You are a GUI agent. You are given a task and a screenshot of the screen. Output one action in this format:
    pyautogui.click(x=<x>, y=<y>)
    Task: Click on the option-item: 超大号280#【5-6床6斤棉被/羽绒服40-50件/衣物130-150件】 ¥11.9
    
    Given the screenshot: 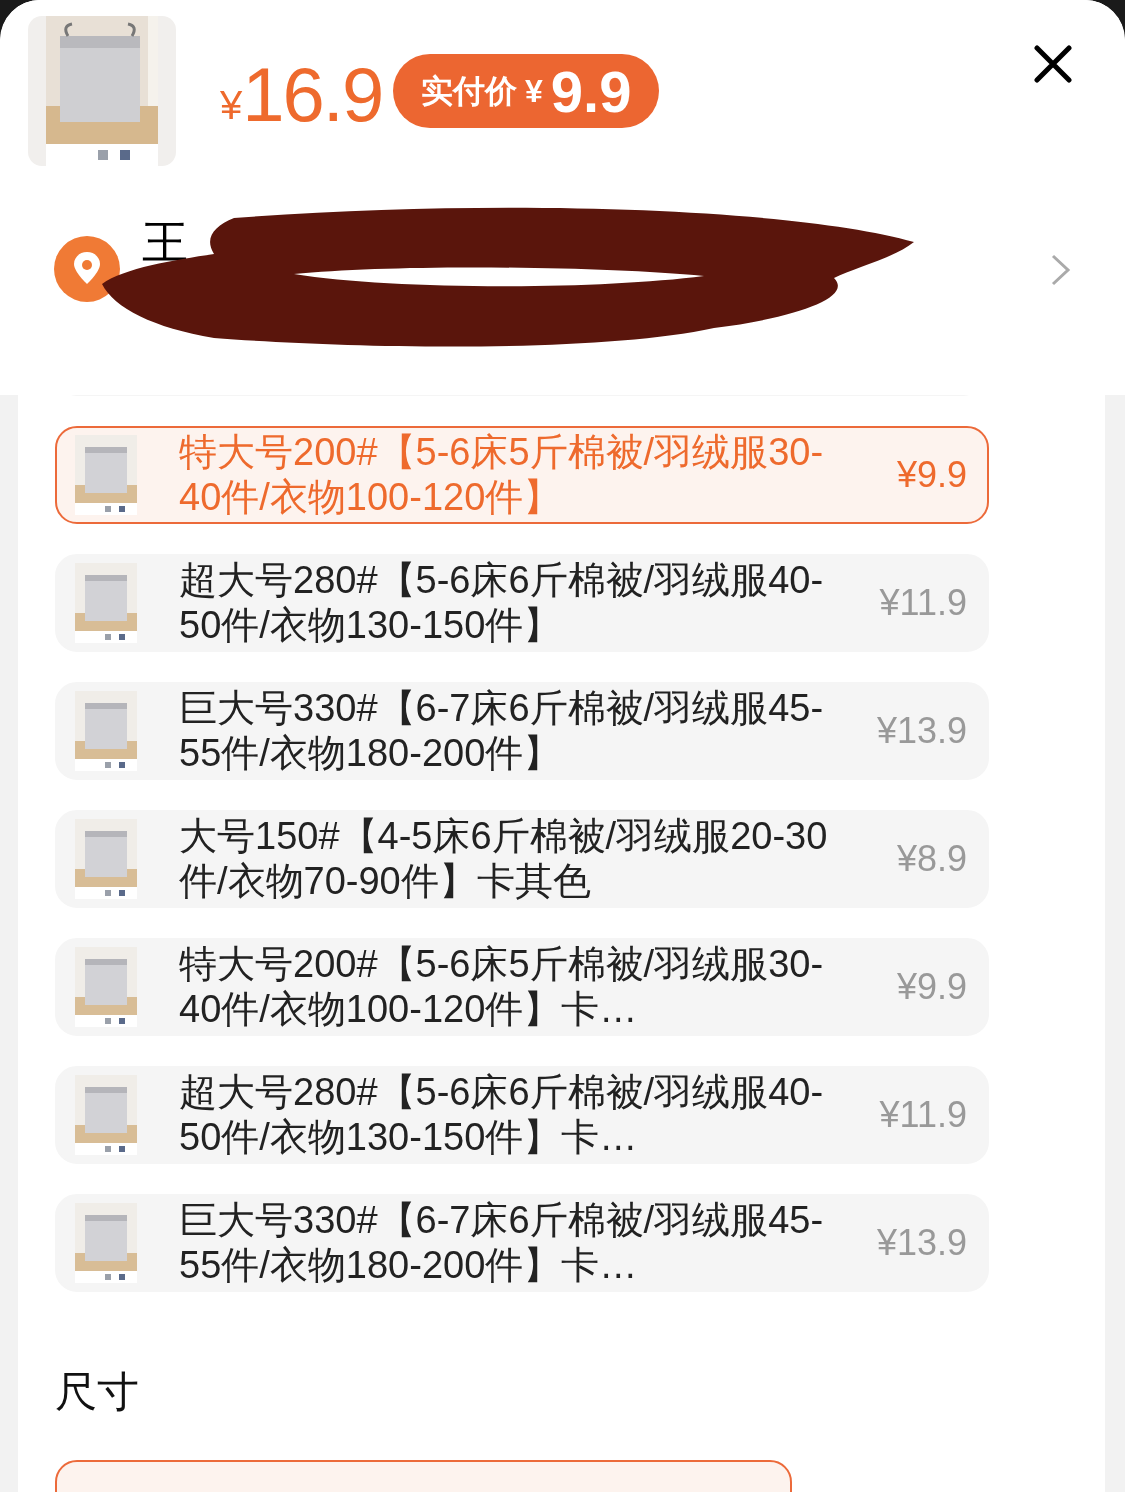 What is the action you would take?
    pyautogui.click(x=522, y=603)
    